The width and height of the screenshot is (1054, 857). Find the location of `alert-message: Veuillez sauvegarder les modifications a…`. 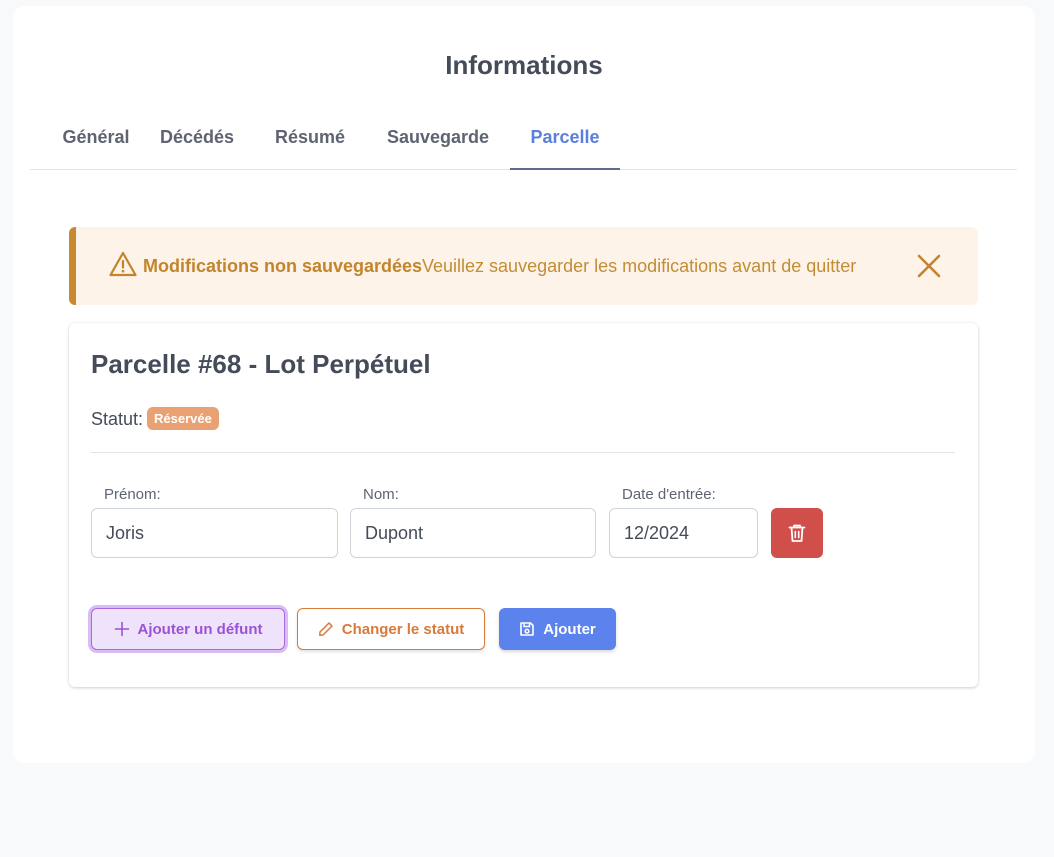

alert-message: Veuillez sauvegarder les modifications a… is located at coordinates (639, 266).